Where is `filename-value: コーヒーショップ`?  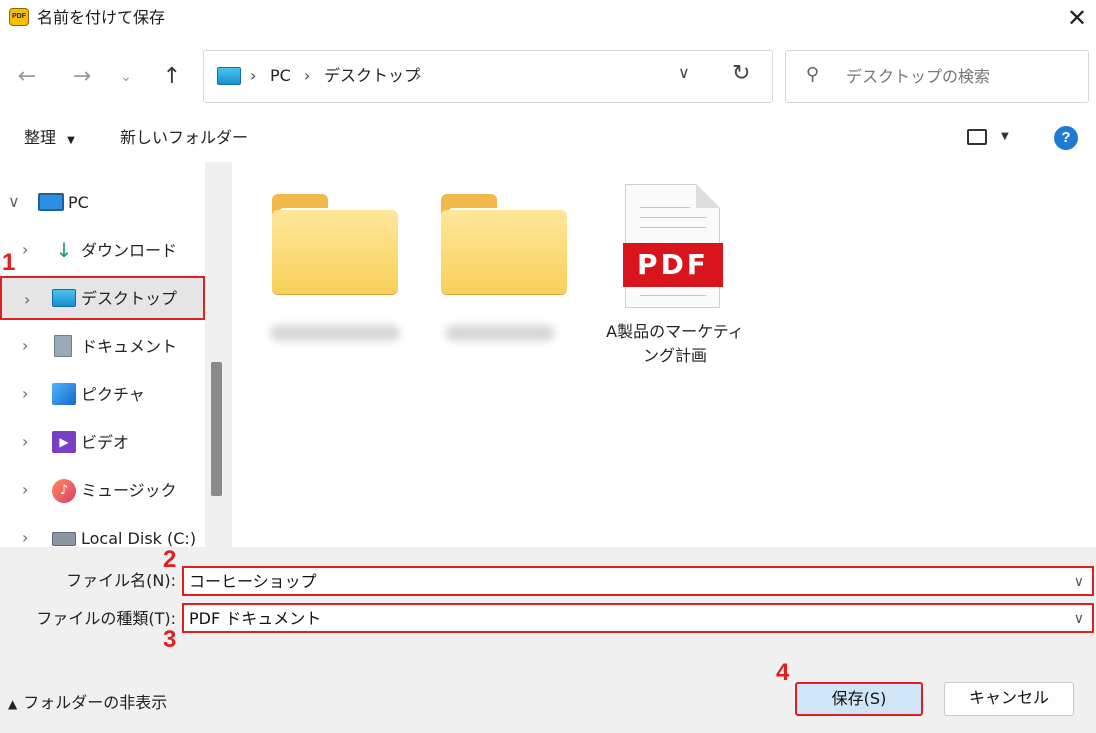 filename-value: コーヒーショップ is located at coordinates (253, 581).